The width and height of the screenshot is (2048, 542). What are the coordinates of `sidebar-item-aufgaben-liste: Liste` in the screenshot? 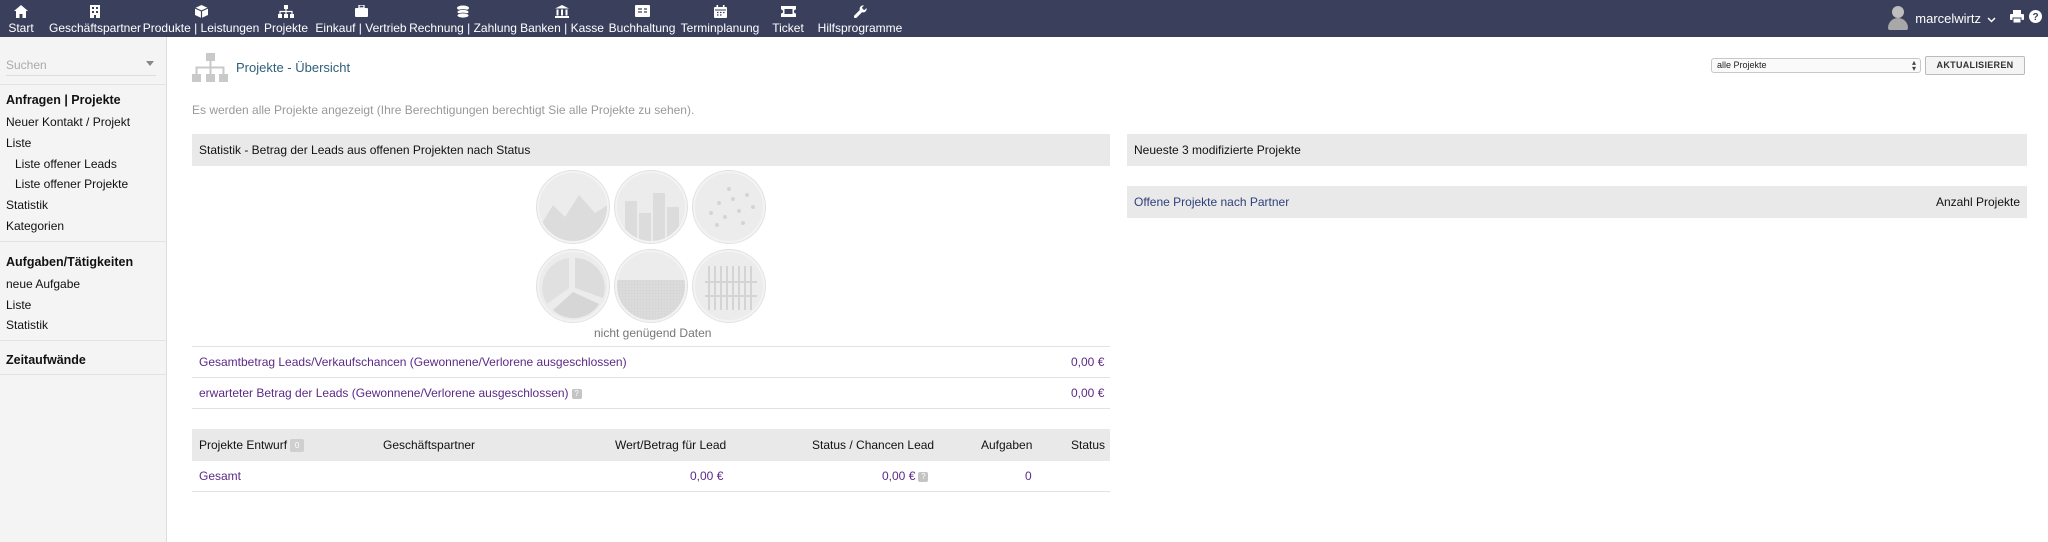 It's located at (18, 305).